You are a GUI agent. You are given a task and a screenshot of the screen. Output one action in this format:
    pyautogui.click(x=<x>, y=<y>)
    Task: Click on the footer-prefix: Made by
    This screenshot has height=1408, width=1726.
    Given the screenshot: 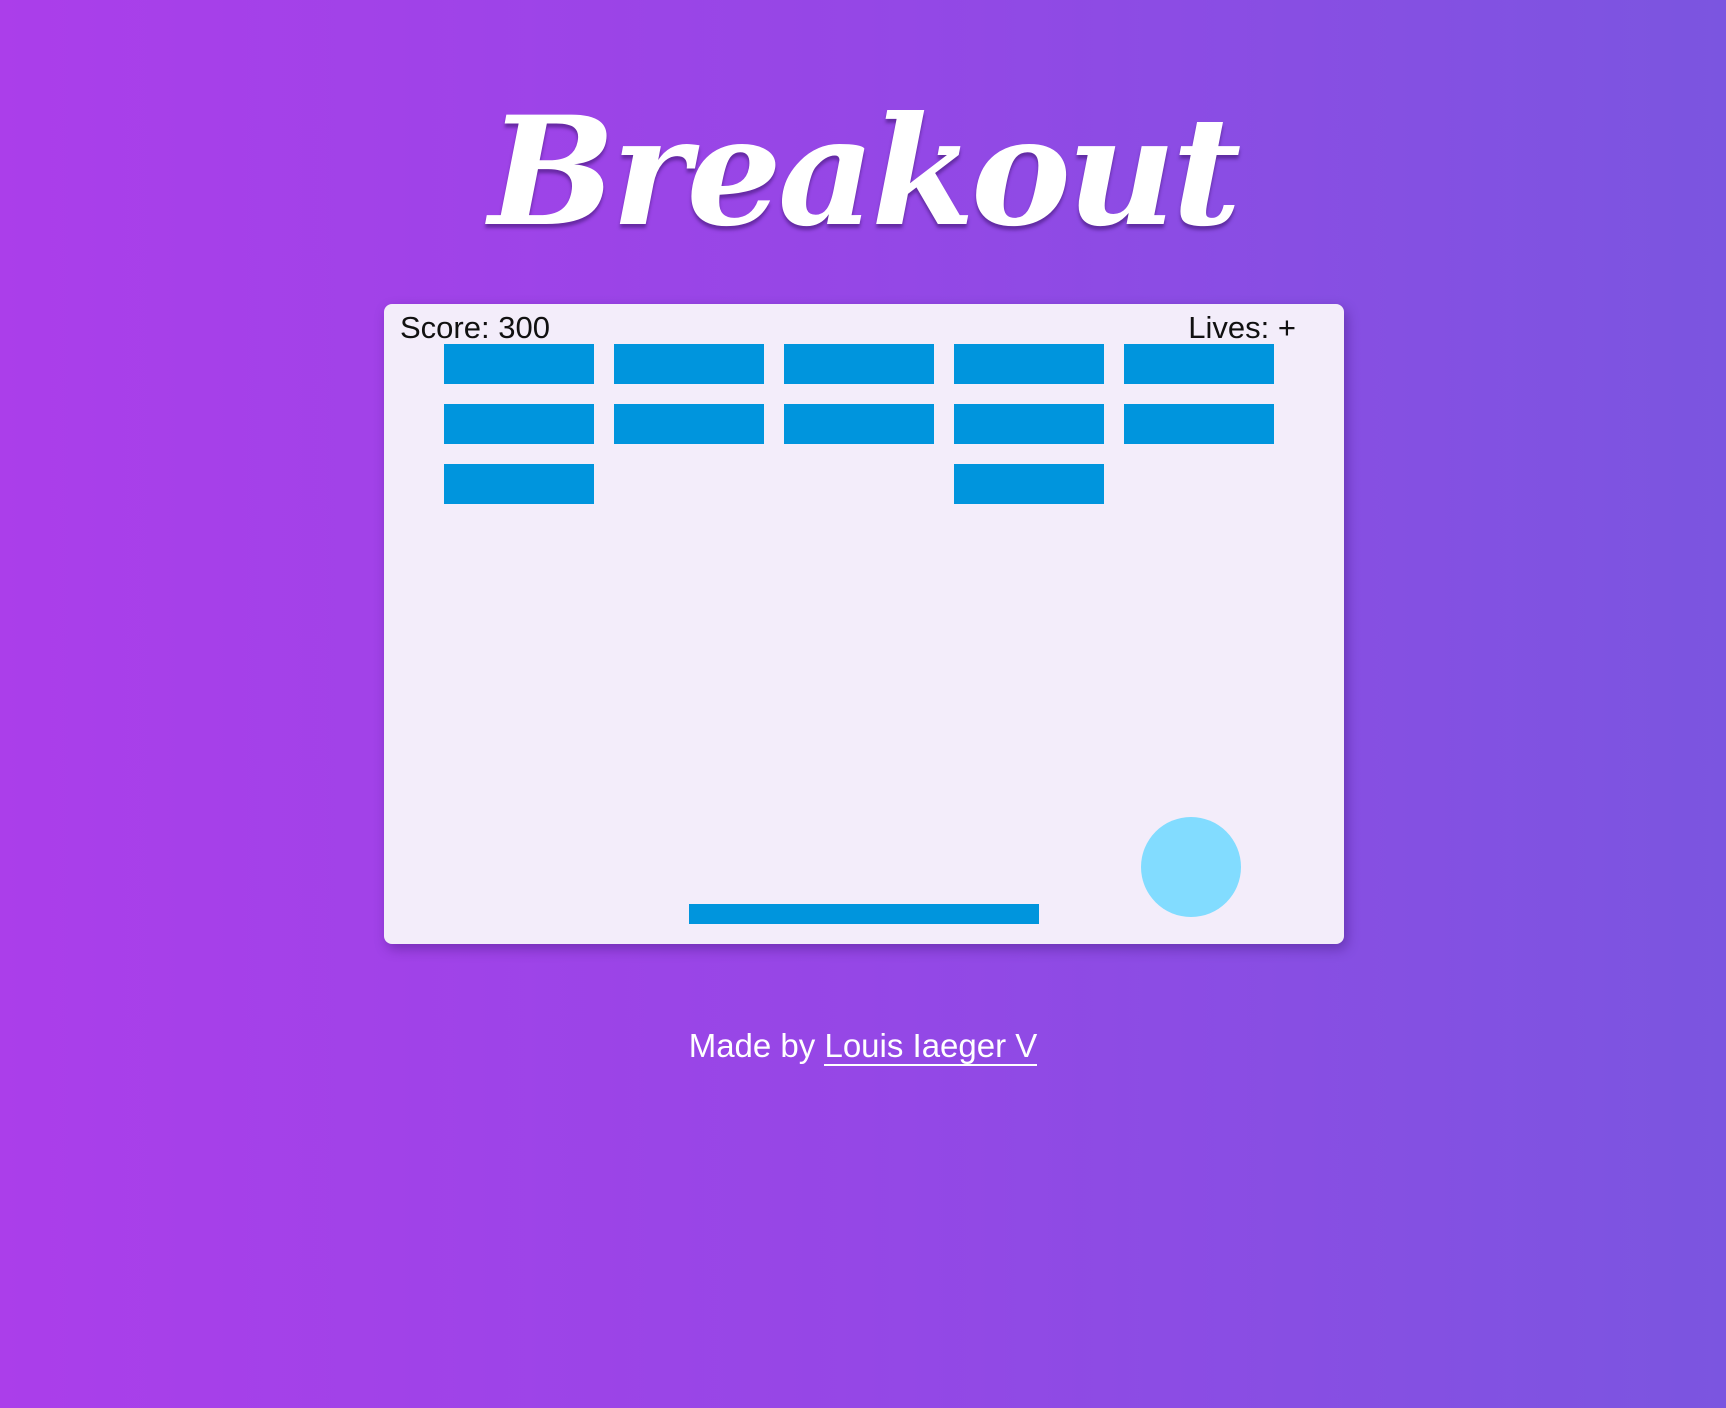 What is the action you would take?
    pyautogui.click(x=756, y=1045)
    